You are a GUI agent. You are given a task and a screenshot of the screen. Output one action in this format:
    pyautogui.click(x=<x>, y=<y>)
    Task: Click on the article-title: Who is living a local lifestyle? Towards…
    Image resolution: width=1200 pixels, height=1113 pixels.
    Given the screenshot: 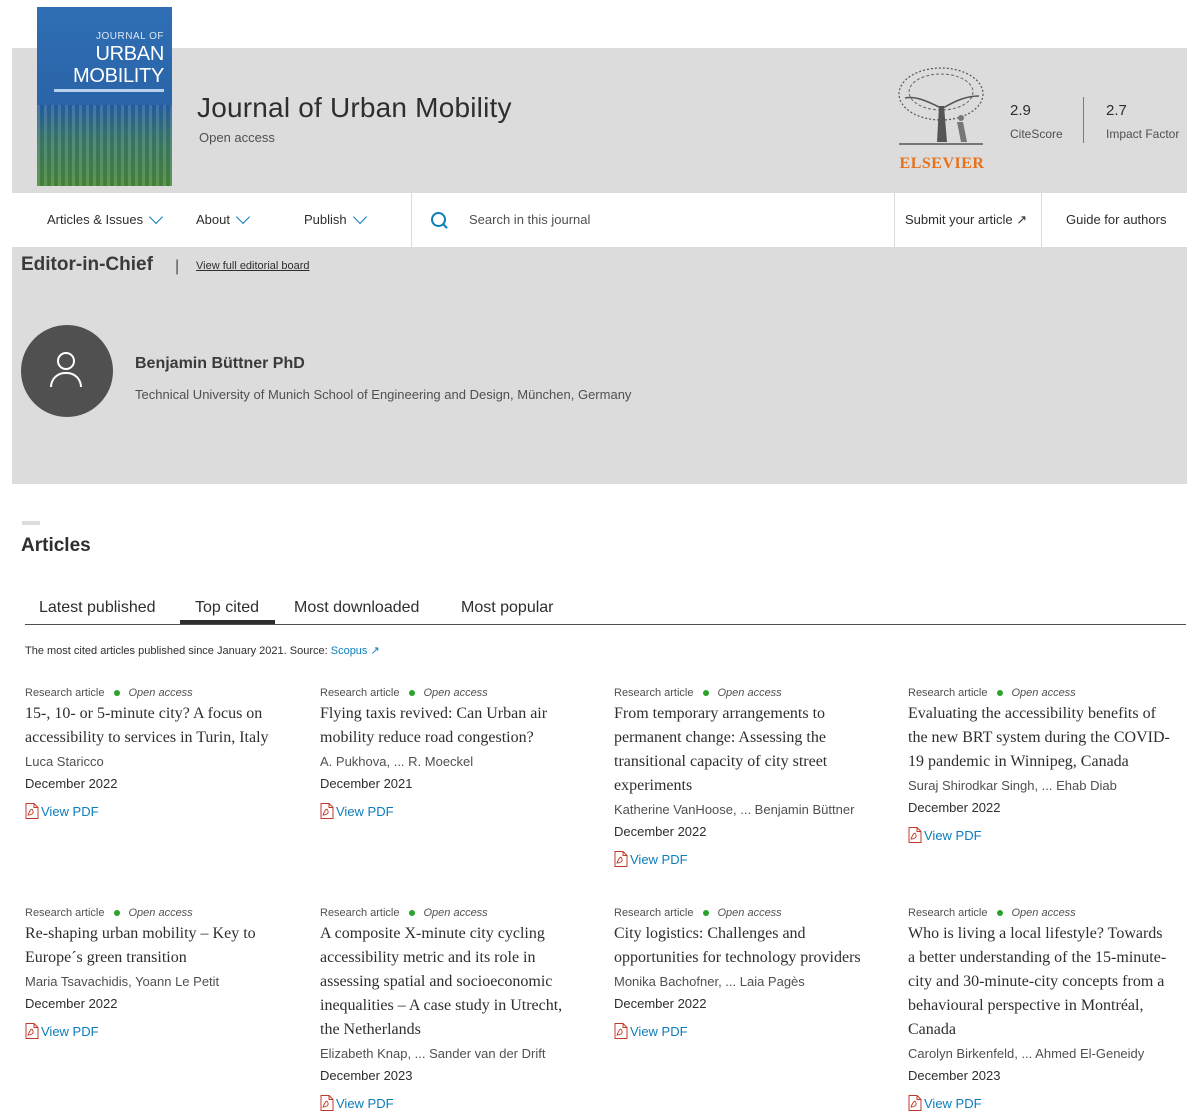 What is the action you would take?
    pyautogui.click(x=1039, y=982)
    